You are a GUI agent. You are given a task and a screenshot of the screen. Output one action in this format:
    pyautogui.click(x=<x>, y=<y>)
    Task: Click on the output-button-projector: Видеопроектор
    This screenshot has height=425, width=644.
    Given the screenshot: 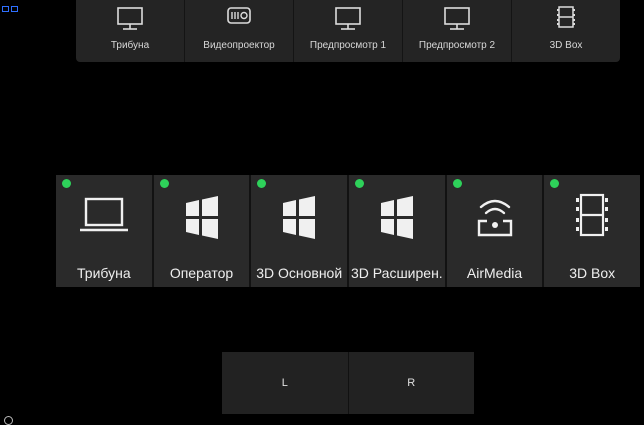 What is the action you would take?
    pyautogui.click(x=239, y=31)
    